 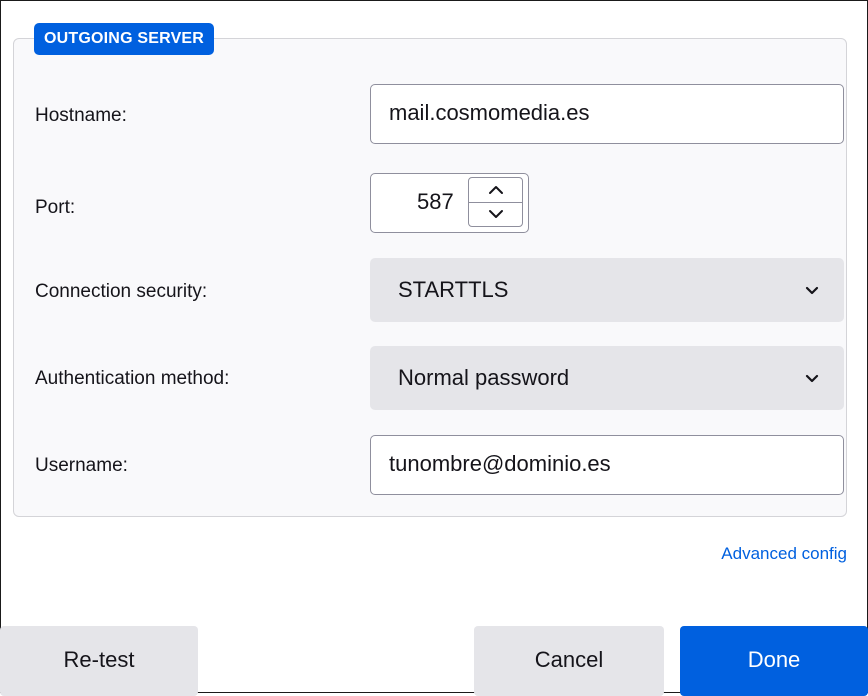 I want to click on done-button: Done, so click(x=774, y=661).